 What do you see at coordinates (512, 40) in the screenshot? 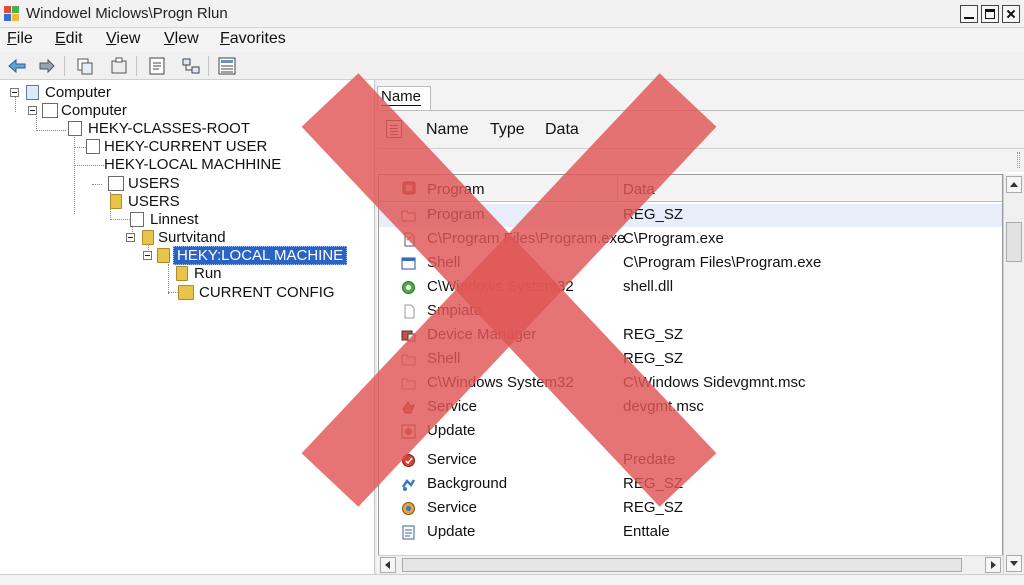
I see `menu-bar: File Edit View Vlew Favorites` at bounding box center [512, 40].